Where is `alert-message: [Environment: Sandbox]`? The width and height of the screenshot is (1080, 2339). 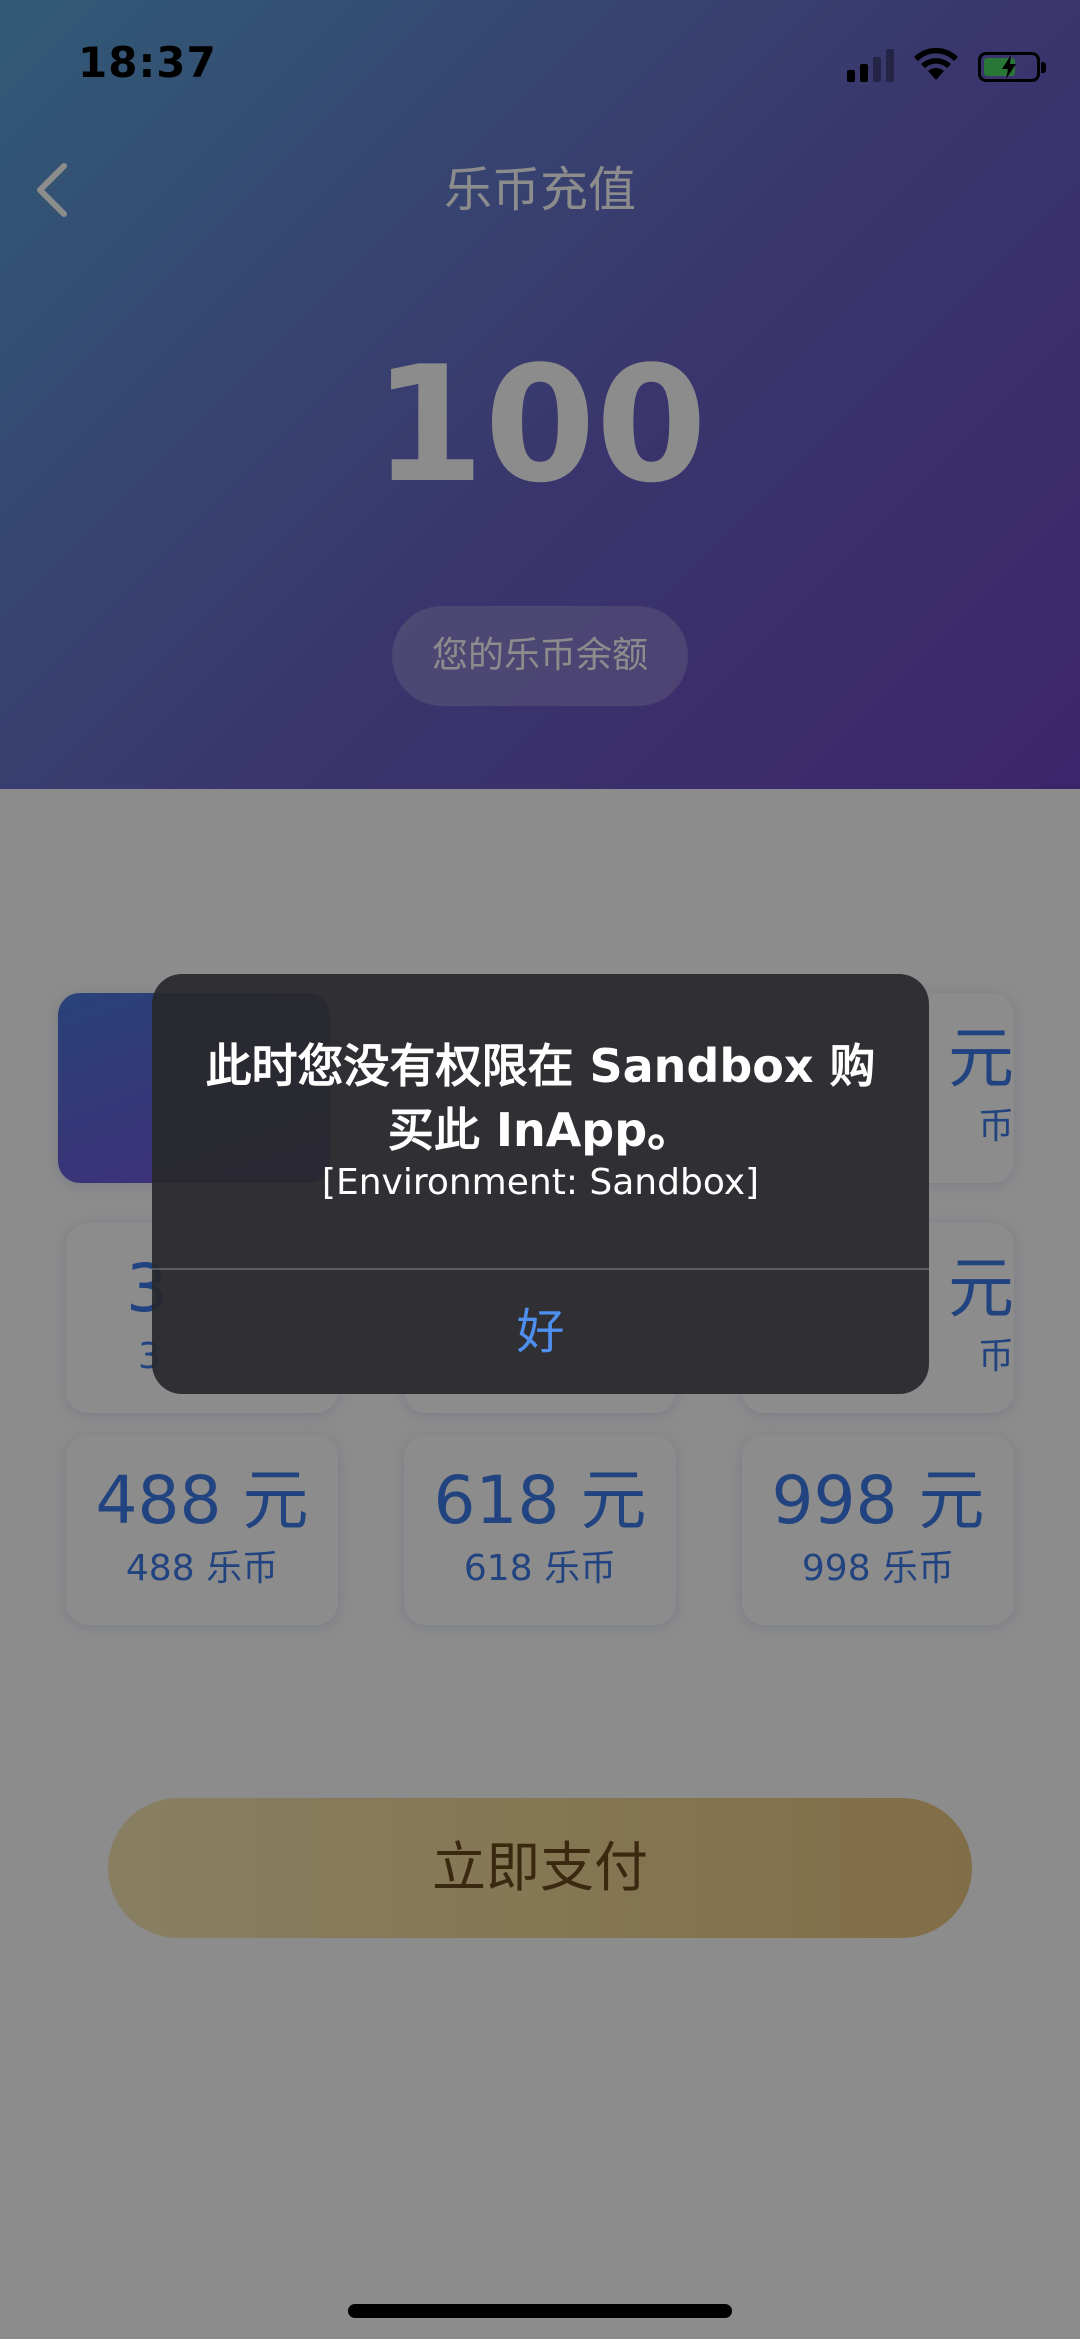 alert-message: [Environment: Sandbox] is located at coordinates (540, 1182).